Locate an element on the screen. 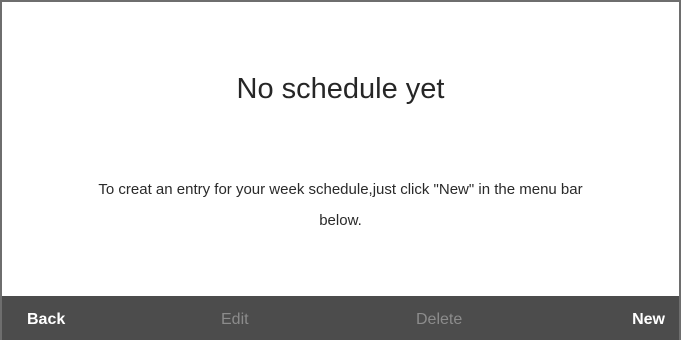 The image size is (681, 344). empty-state-title: No schedule yet is located at coordinates (340, 89).